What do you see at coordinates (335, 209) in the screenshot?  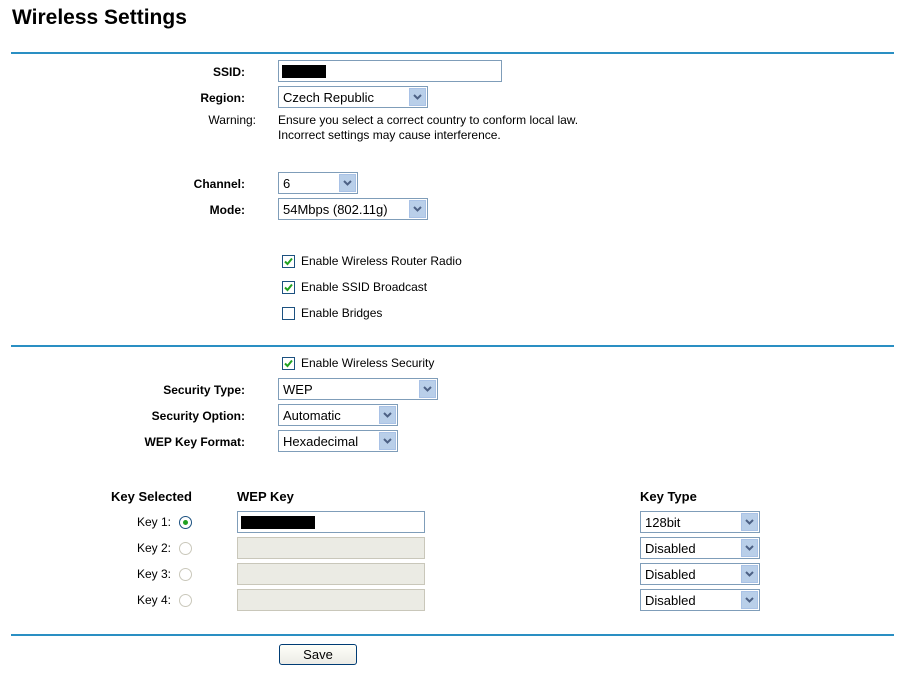 I see `mode-select-value: 54Mbps (802.11g)` at bounding box center [335, 209].